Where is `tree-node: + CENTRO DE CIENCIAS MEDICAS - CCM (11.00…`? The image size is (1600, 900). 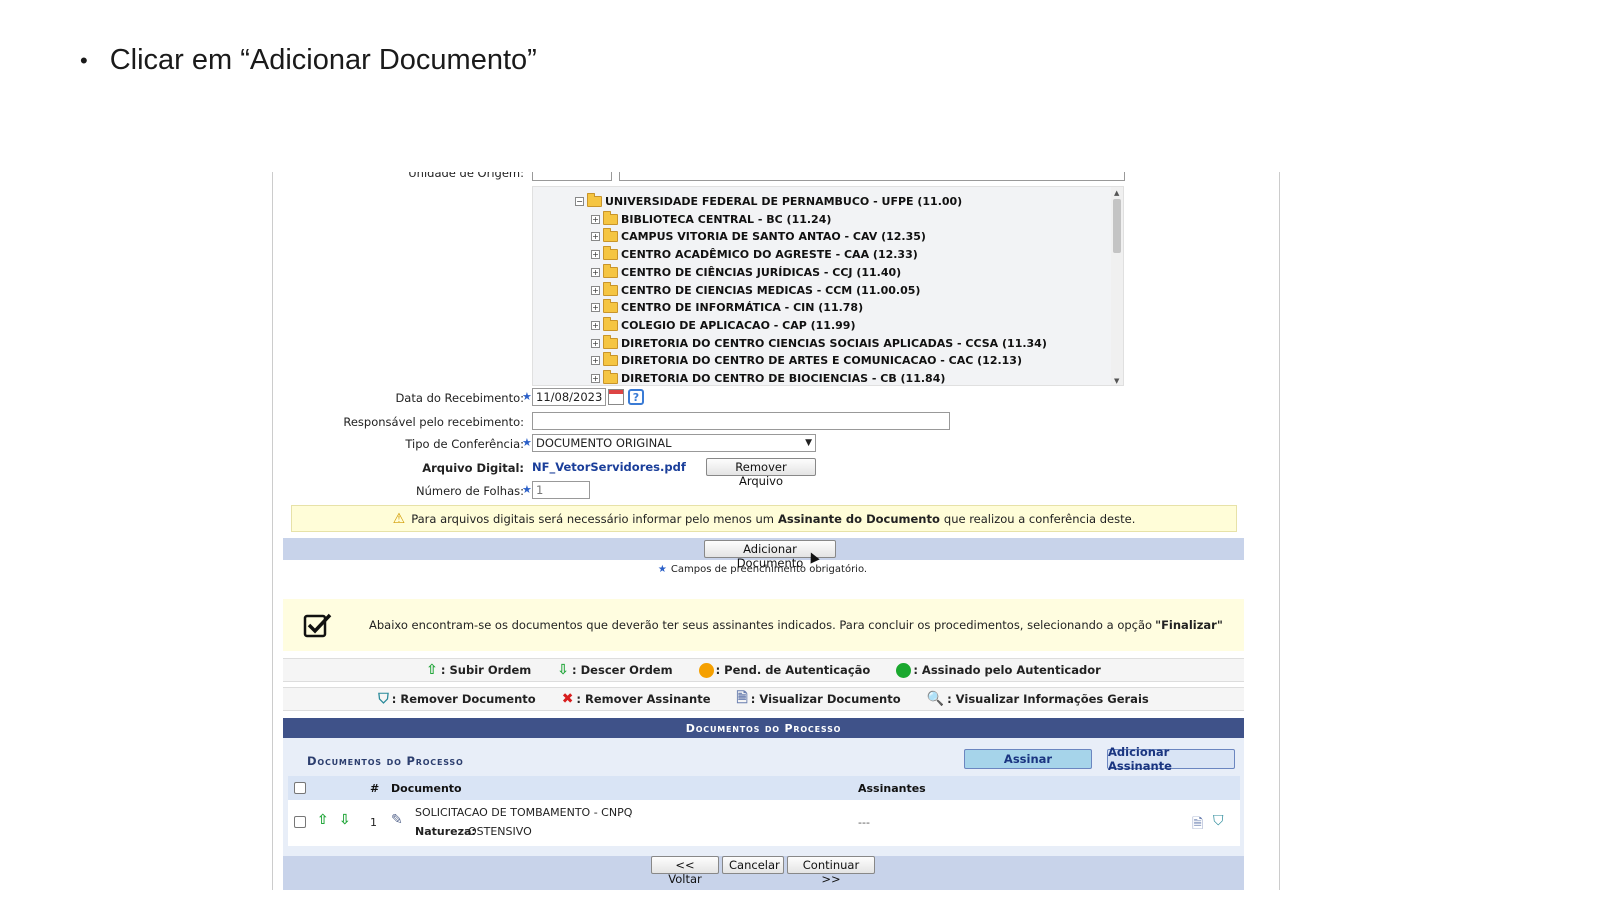
tree-node: + CENTRO DE CIENCIAS MEDICAS - CCM (11.00… is located at coordinates (755, 290).